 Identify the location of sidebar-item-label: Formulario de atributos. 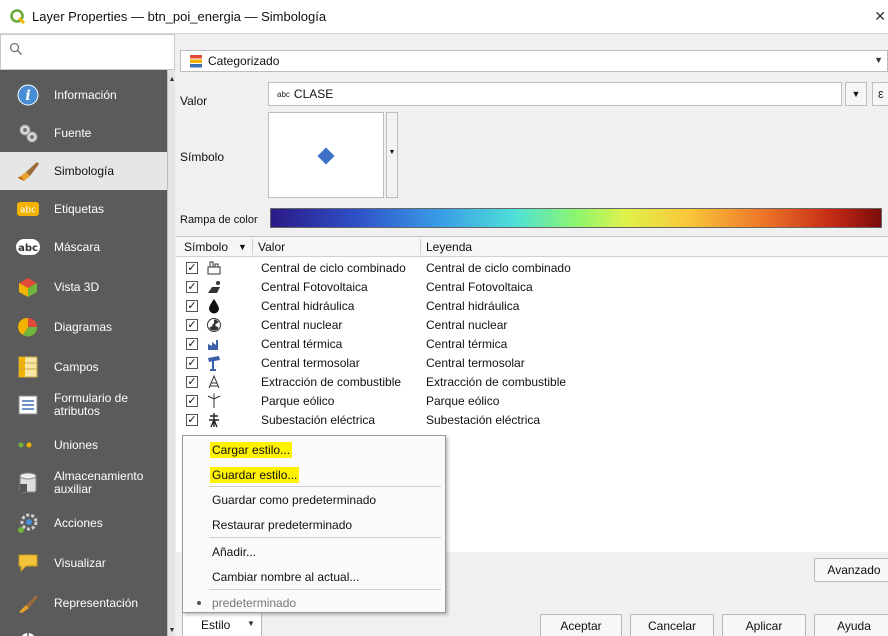
(91, 404).